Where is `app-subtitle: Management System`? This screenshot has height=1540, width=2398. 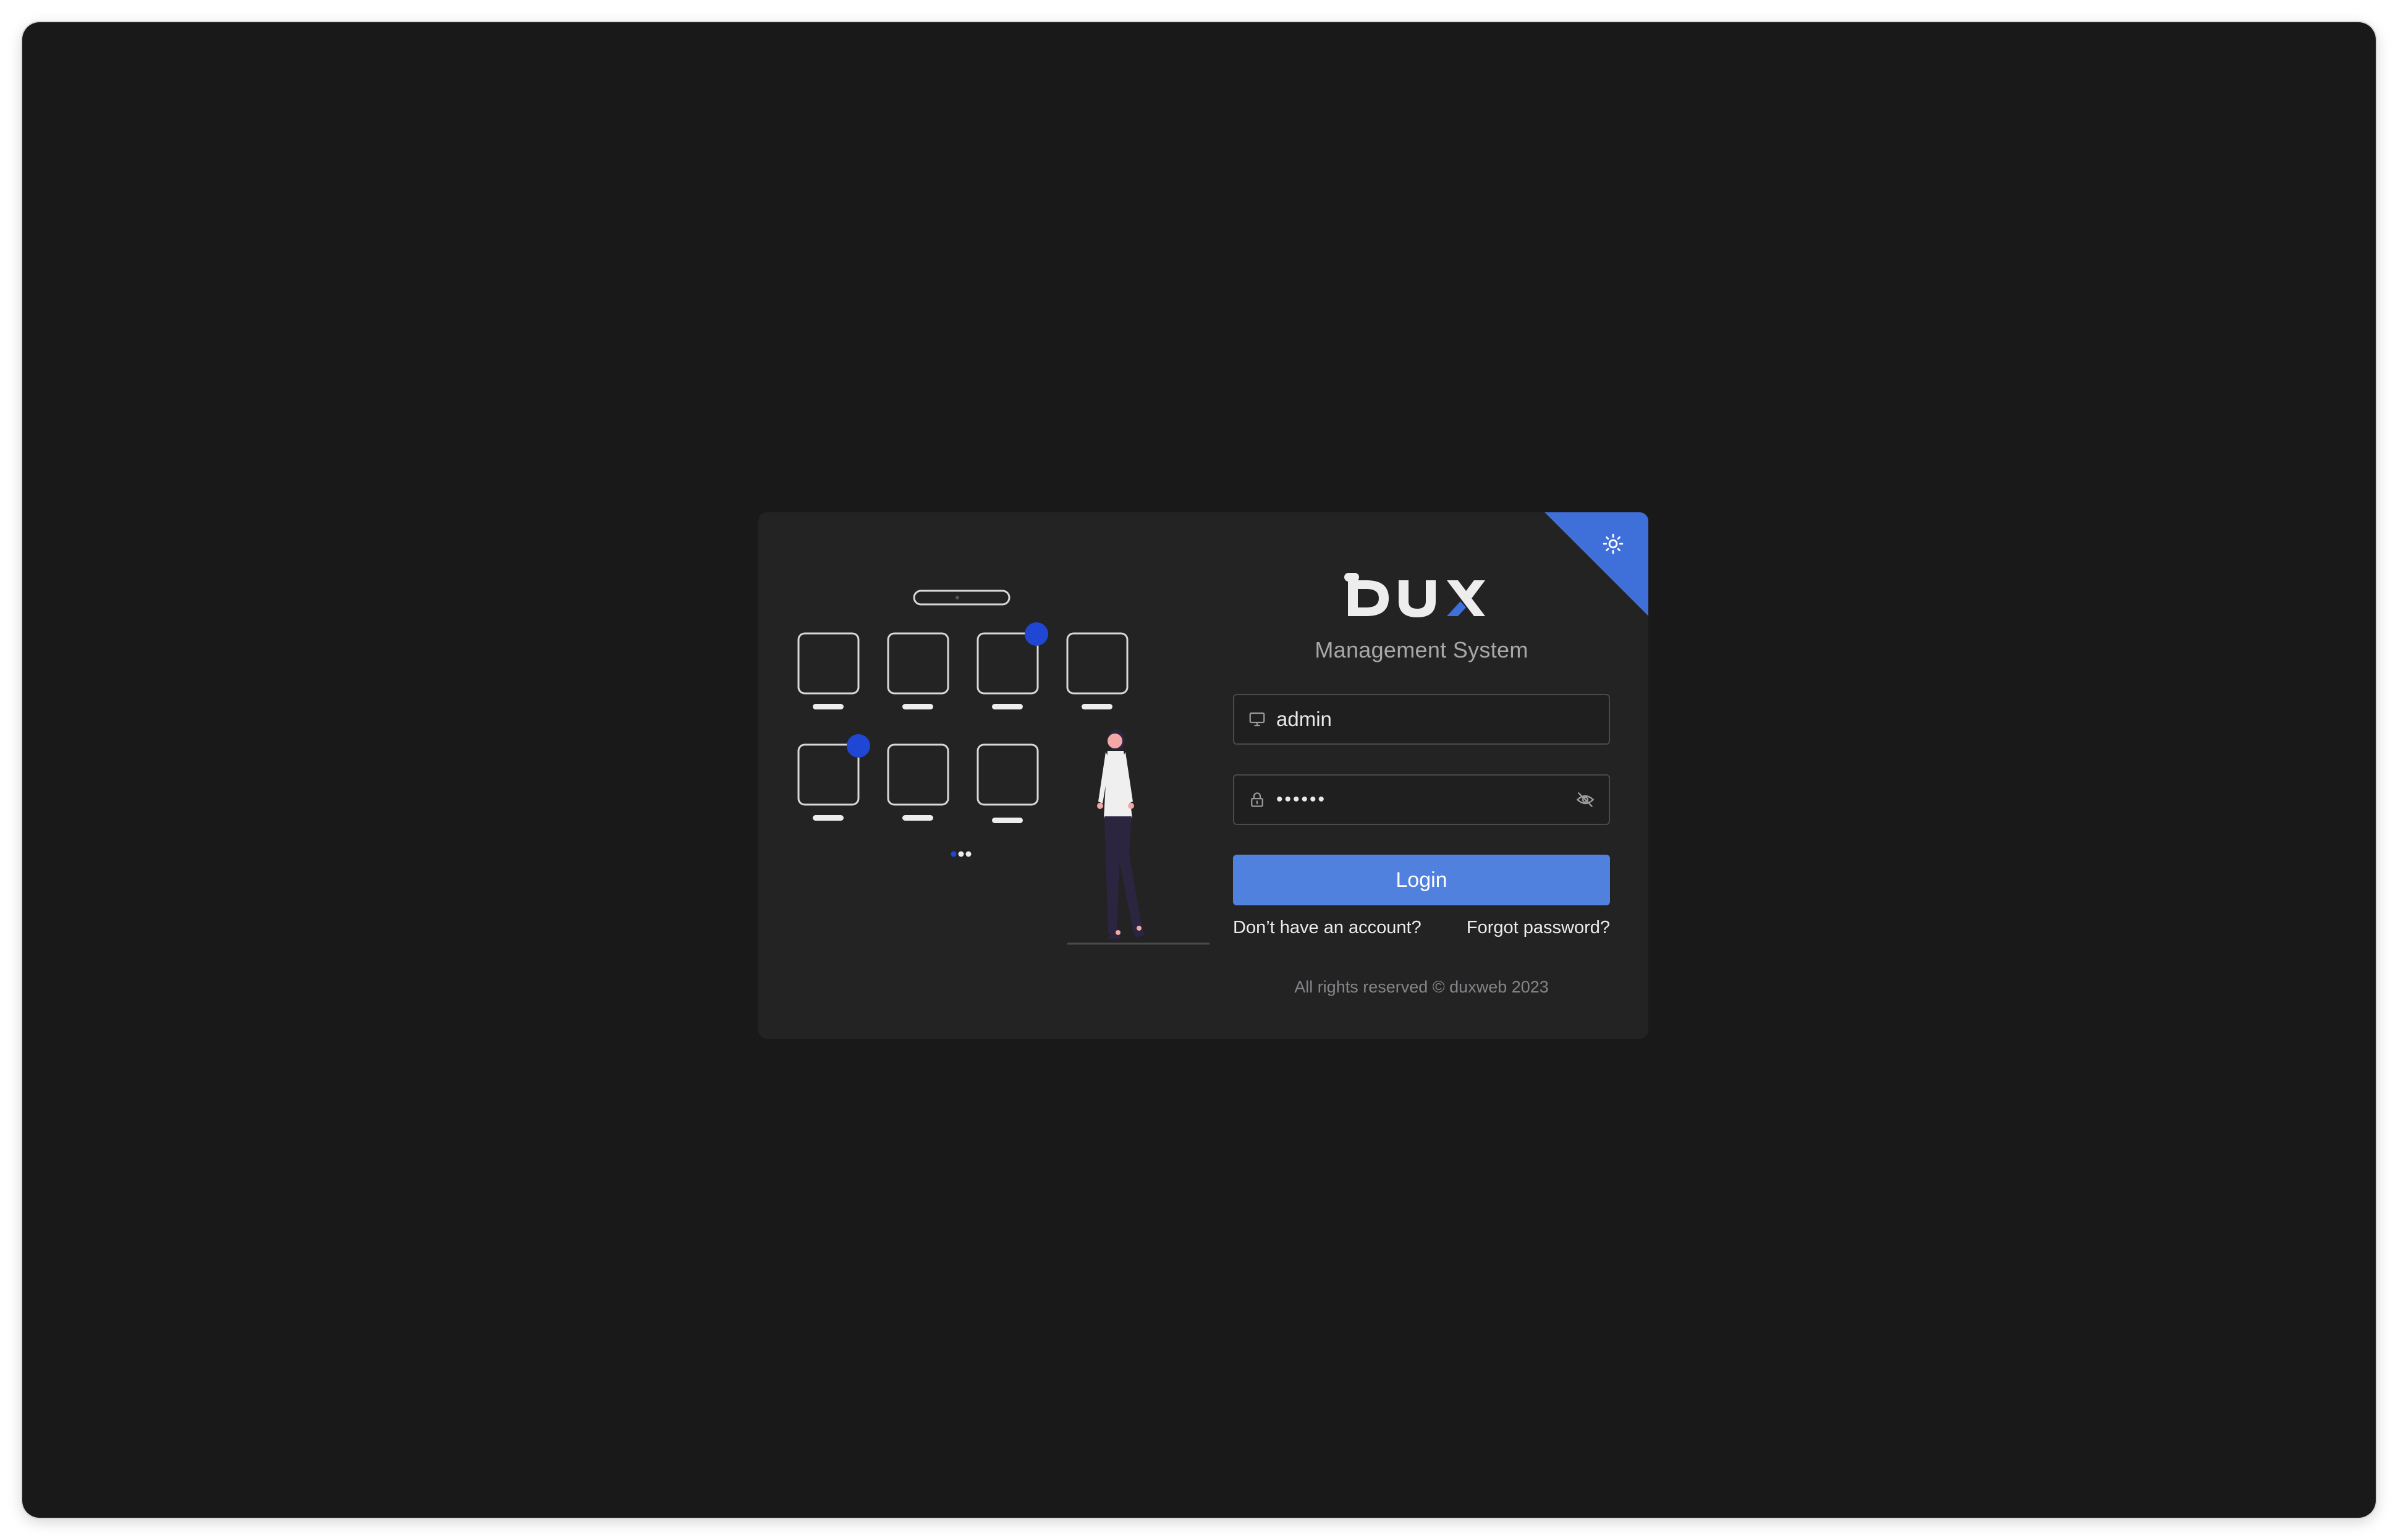 app-subtitle: Management System is located at coordinates (1422, 649).